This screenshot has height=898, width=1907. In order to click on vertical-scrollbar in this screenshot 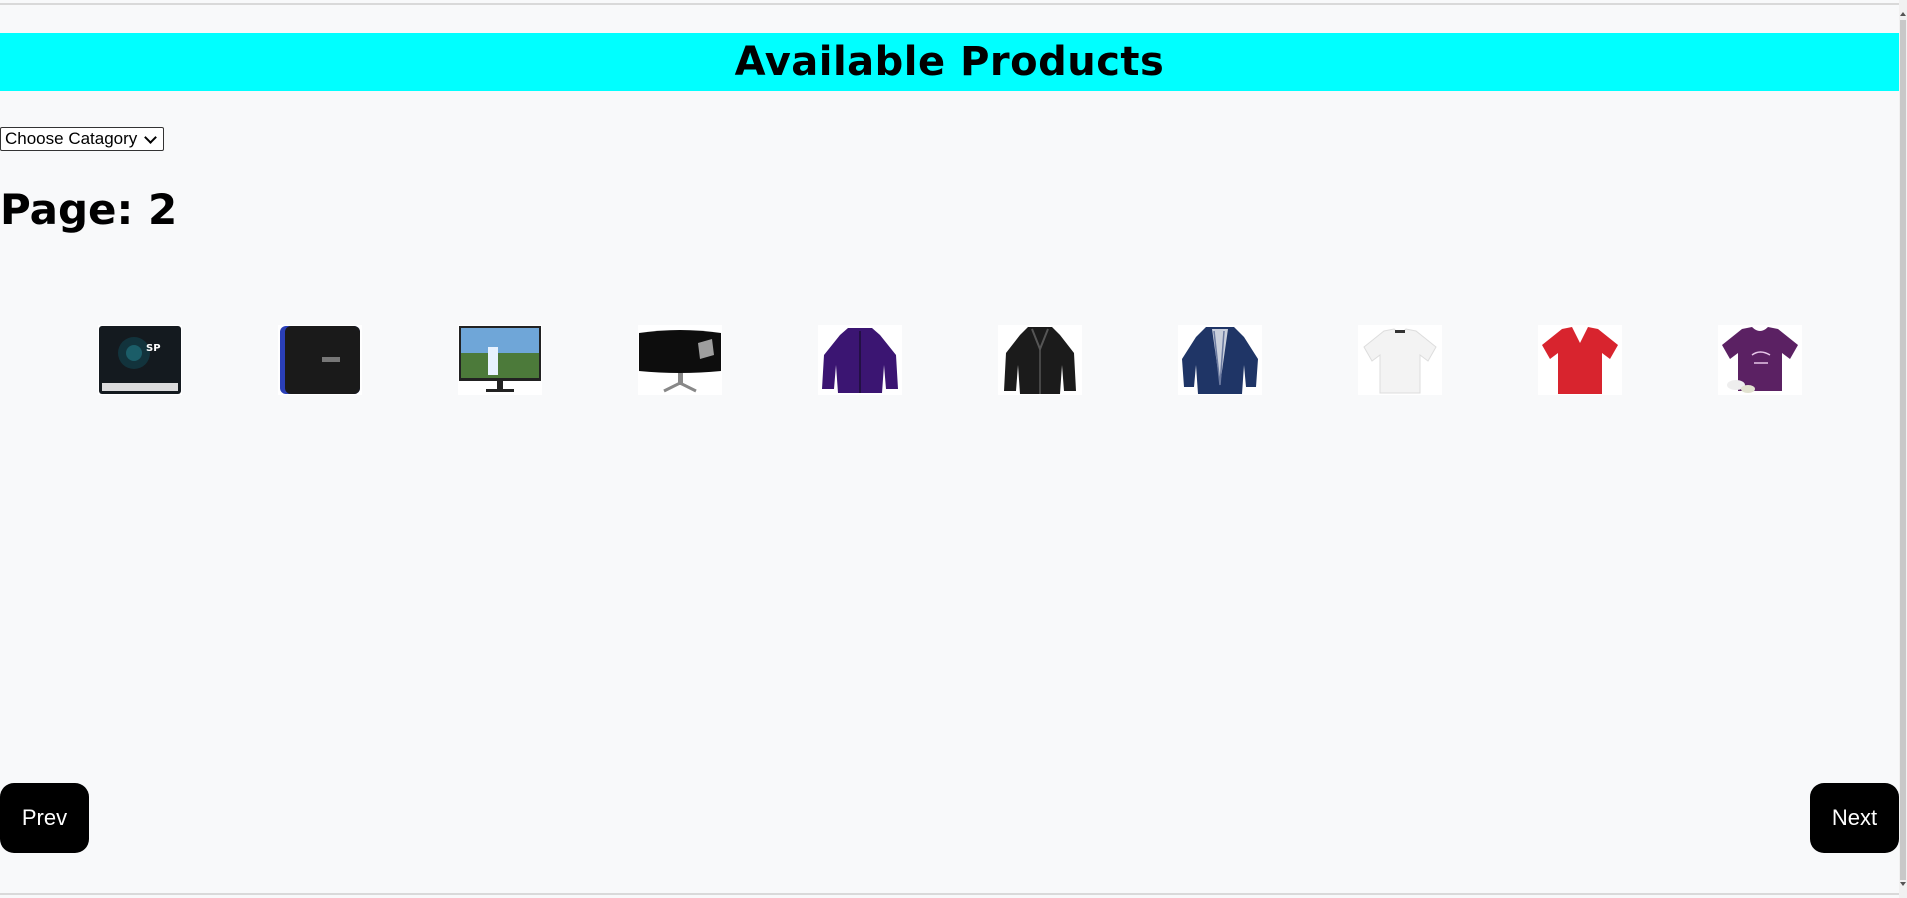, I will do `click(1903, 449)`.